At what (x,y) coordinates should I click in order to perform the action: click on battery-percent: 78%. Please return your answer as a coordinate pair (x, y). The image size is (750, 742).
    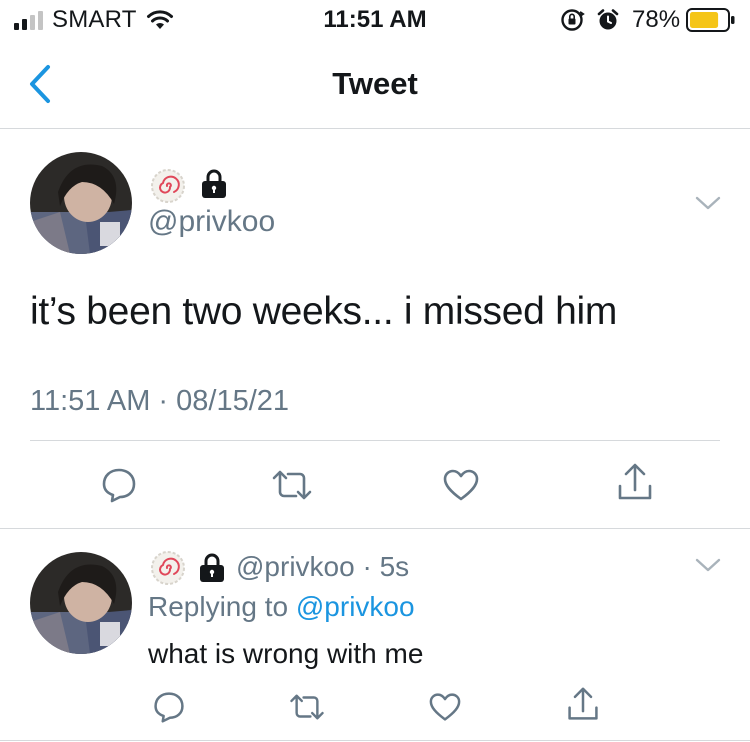
    Looking at the image, I should click on (656, 19).